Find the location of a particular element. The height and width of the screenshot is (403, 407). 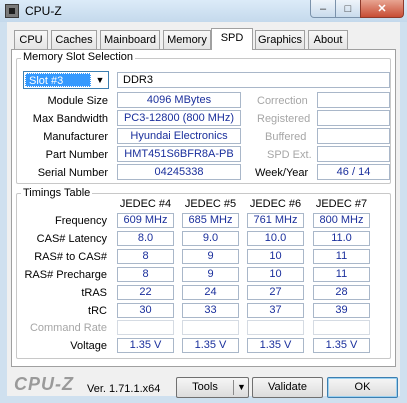

validate-button: Validate is located at coordinates (287, 387).